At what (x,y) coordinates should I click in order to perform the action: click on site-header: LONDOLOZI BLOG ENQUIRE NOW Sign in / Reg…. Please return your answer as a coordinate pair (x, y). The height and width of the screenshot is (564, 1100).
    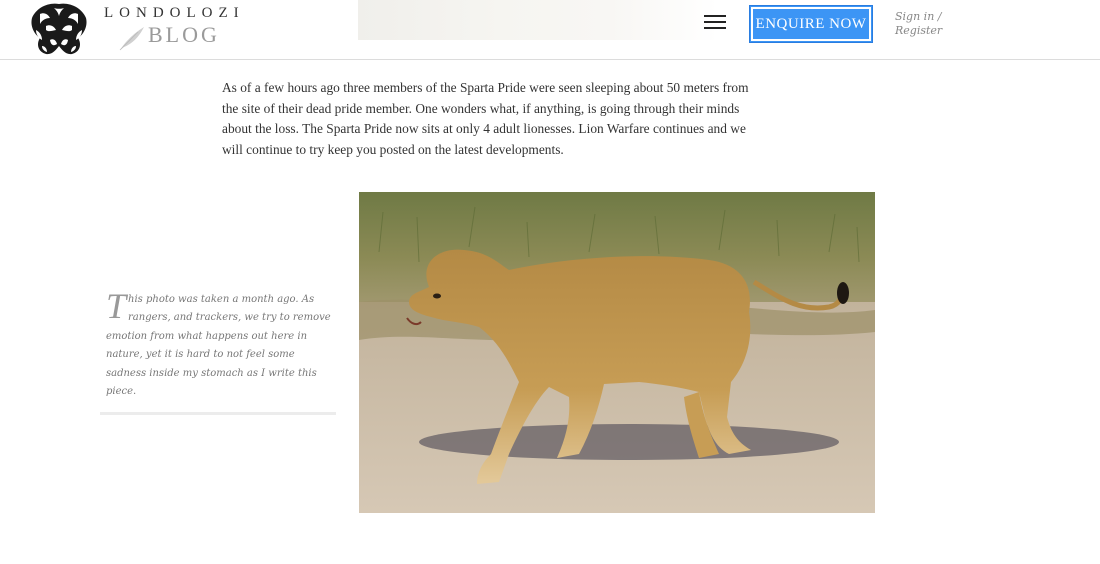
    Looking at the image, I should click on (550, 30).